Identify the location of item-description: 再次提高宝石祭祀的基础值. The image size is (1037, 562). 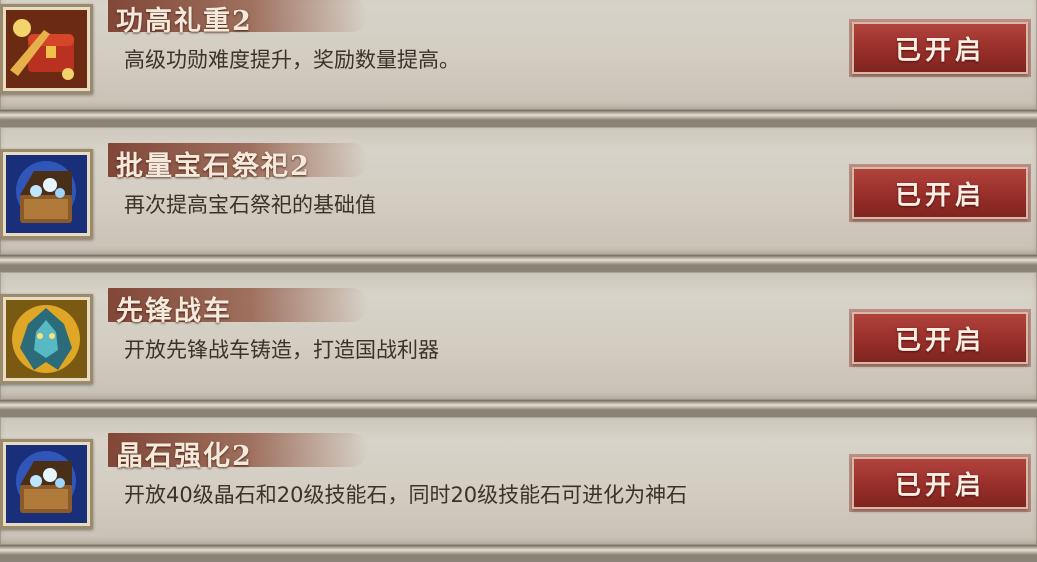
(250, 205).